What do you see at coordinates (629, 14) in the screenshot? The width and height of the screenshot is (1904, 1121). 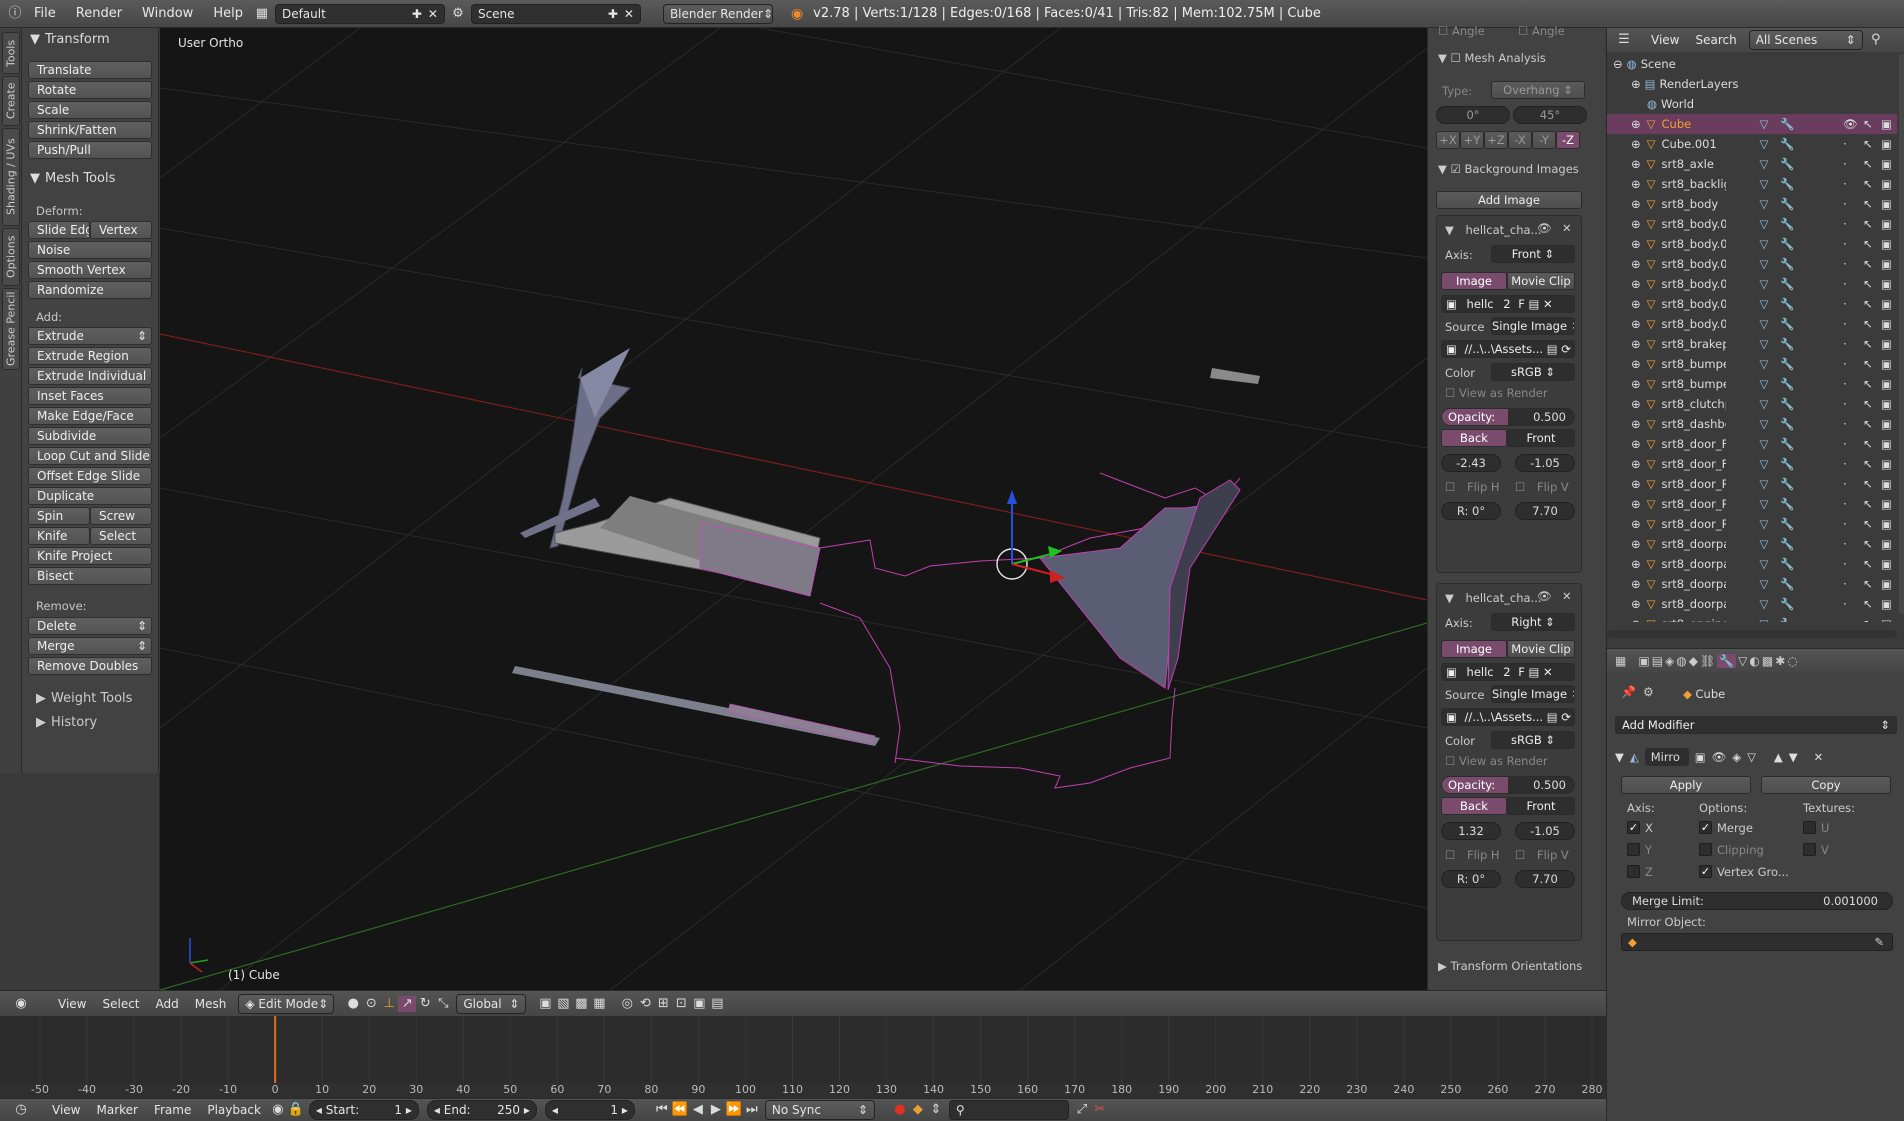 I see `remove-scene-icon: ✕` at bounding box center [629, 14].